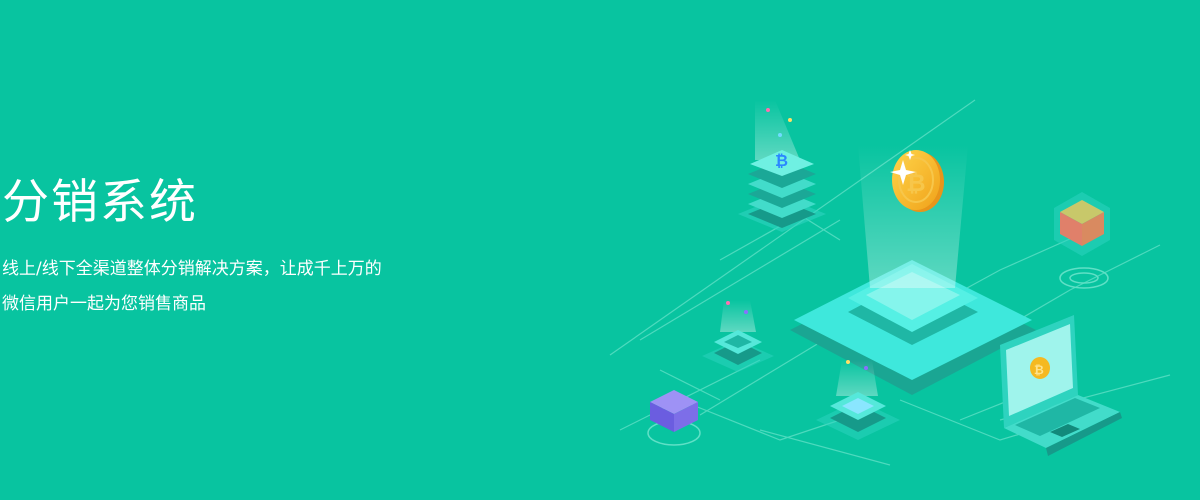 This screenshot has height=500, width=1200. I want to click on hero-description-line-1: 线上/线下全渠道整体分销解决方案，让成千上万的, so click(192, 269).